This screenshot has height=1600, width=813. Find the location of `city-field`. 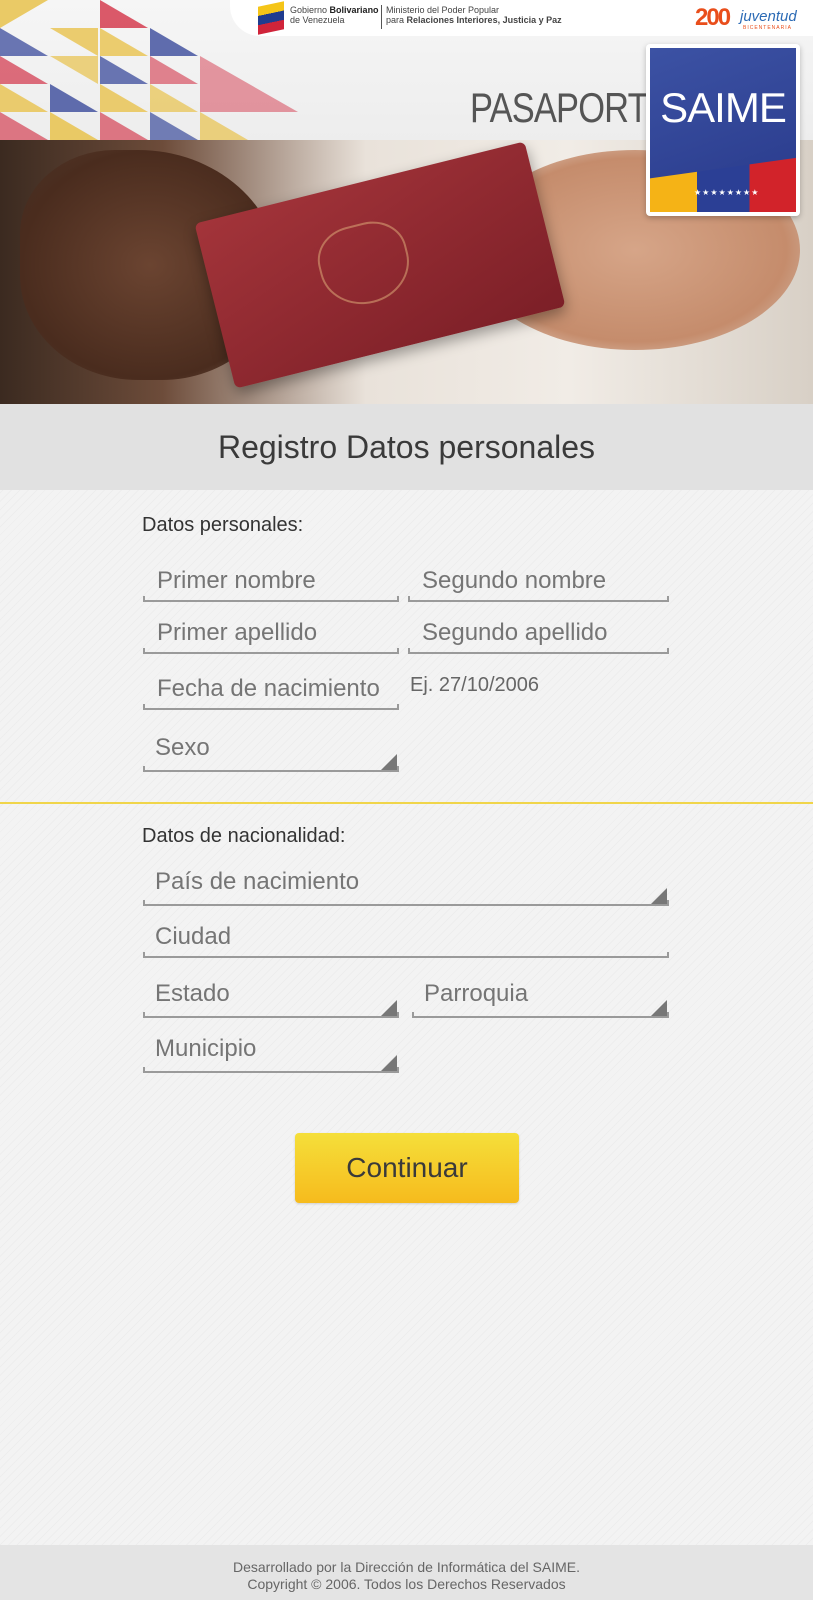

city-field is located at coordinates (406, 934).